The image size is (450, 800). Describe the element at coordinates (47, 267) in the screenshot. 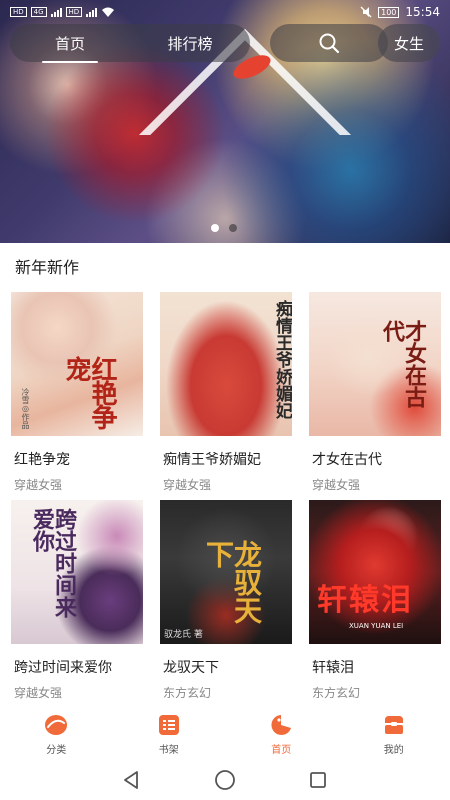

I see `section-title: 新年新作` at that location.